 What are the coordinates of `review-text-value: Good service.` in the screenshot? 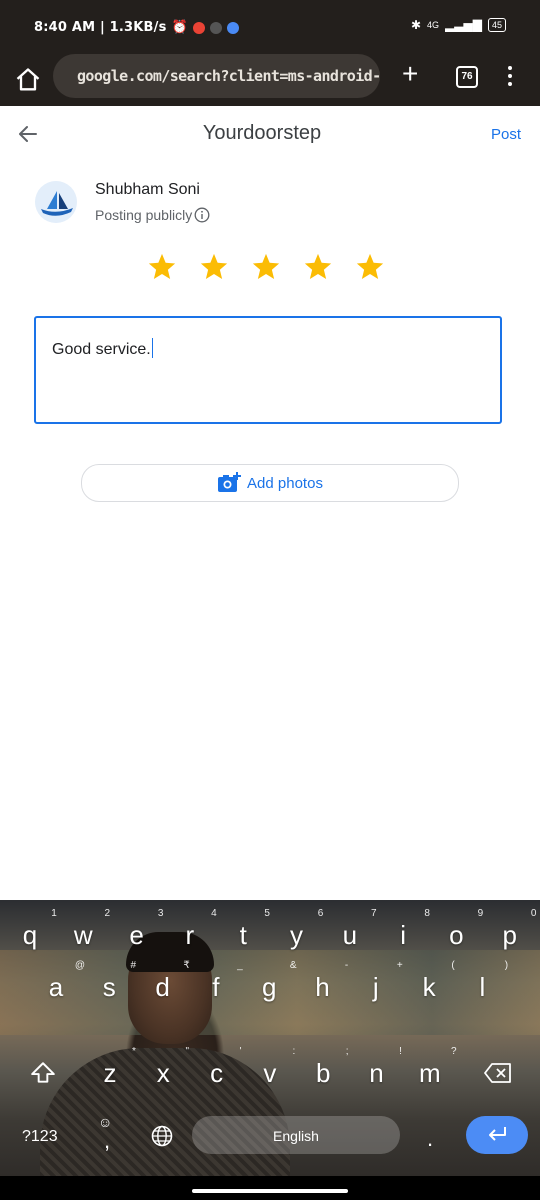 It's located at (101, 349).